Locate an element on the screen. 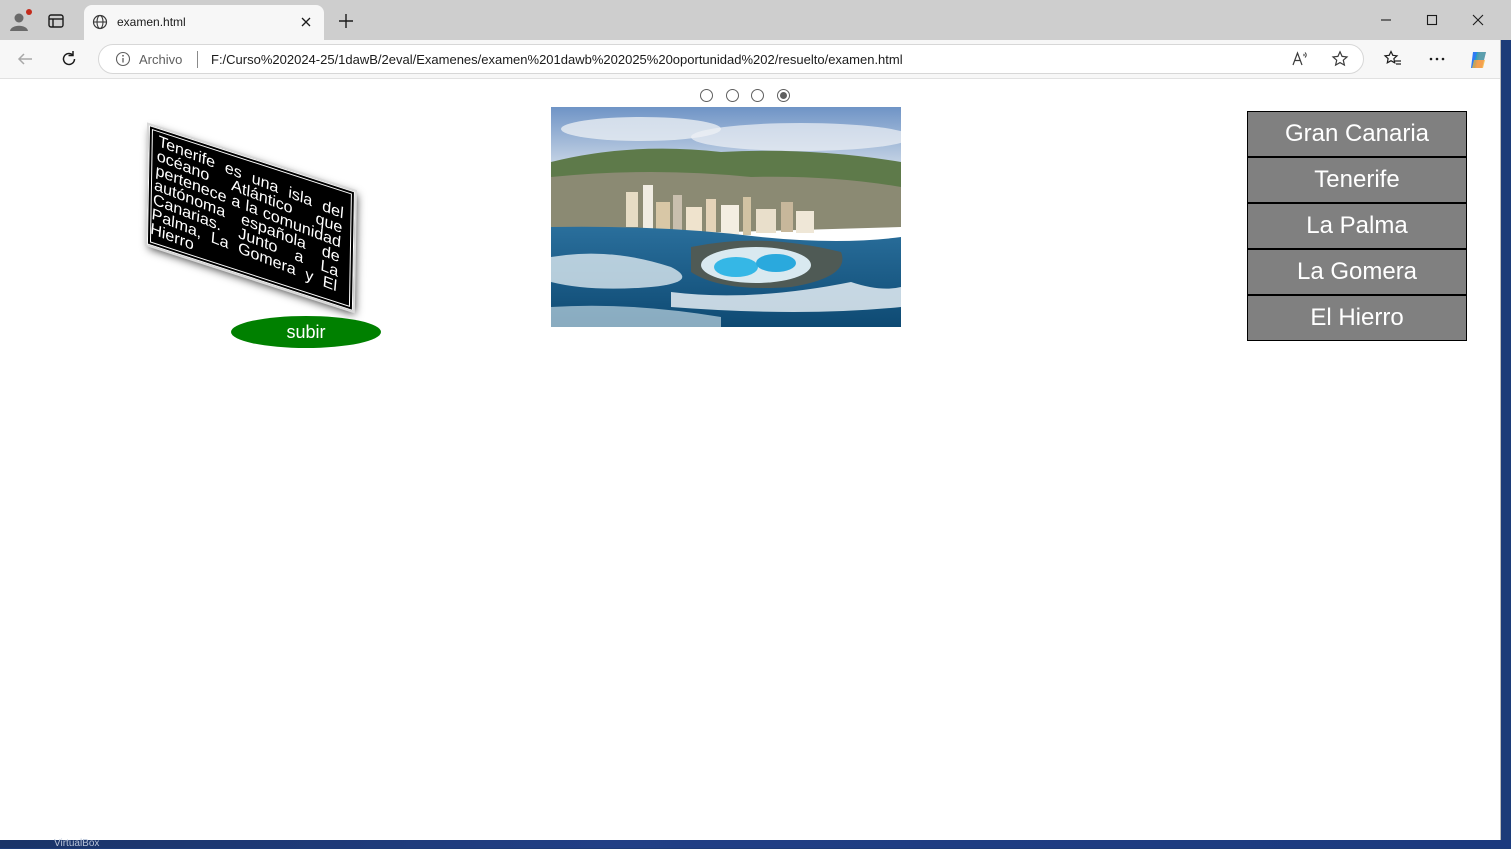 The height and width of the screenshot is (849, 1511). close-tab-icon is located at coordinates (306, 22).